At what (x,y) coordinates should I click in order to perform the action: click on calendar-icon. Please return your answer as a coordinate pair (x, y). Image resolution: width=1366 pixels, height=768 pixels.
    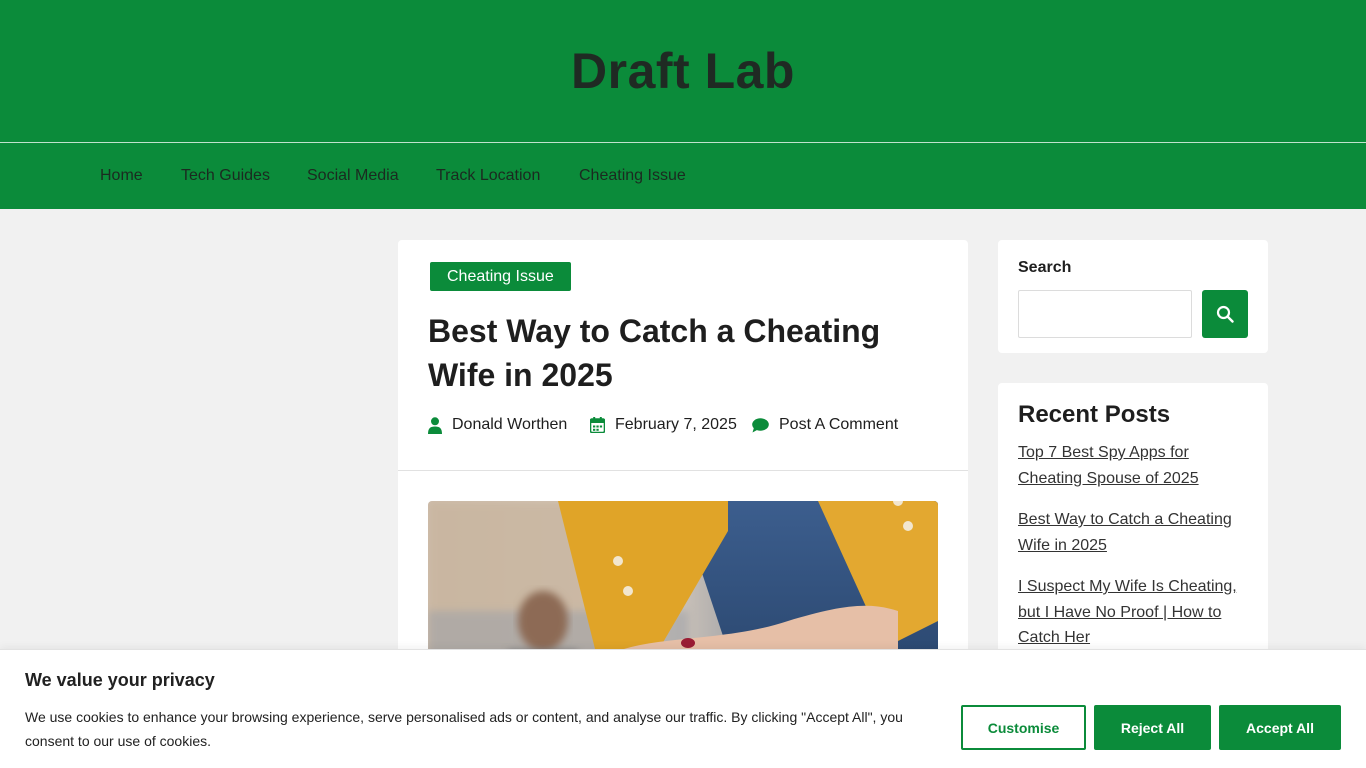
    Looking at the image, I should click on (597, 425).